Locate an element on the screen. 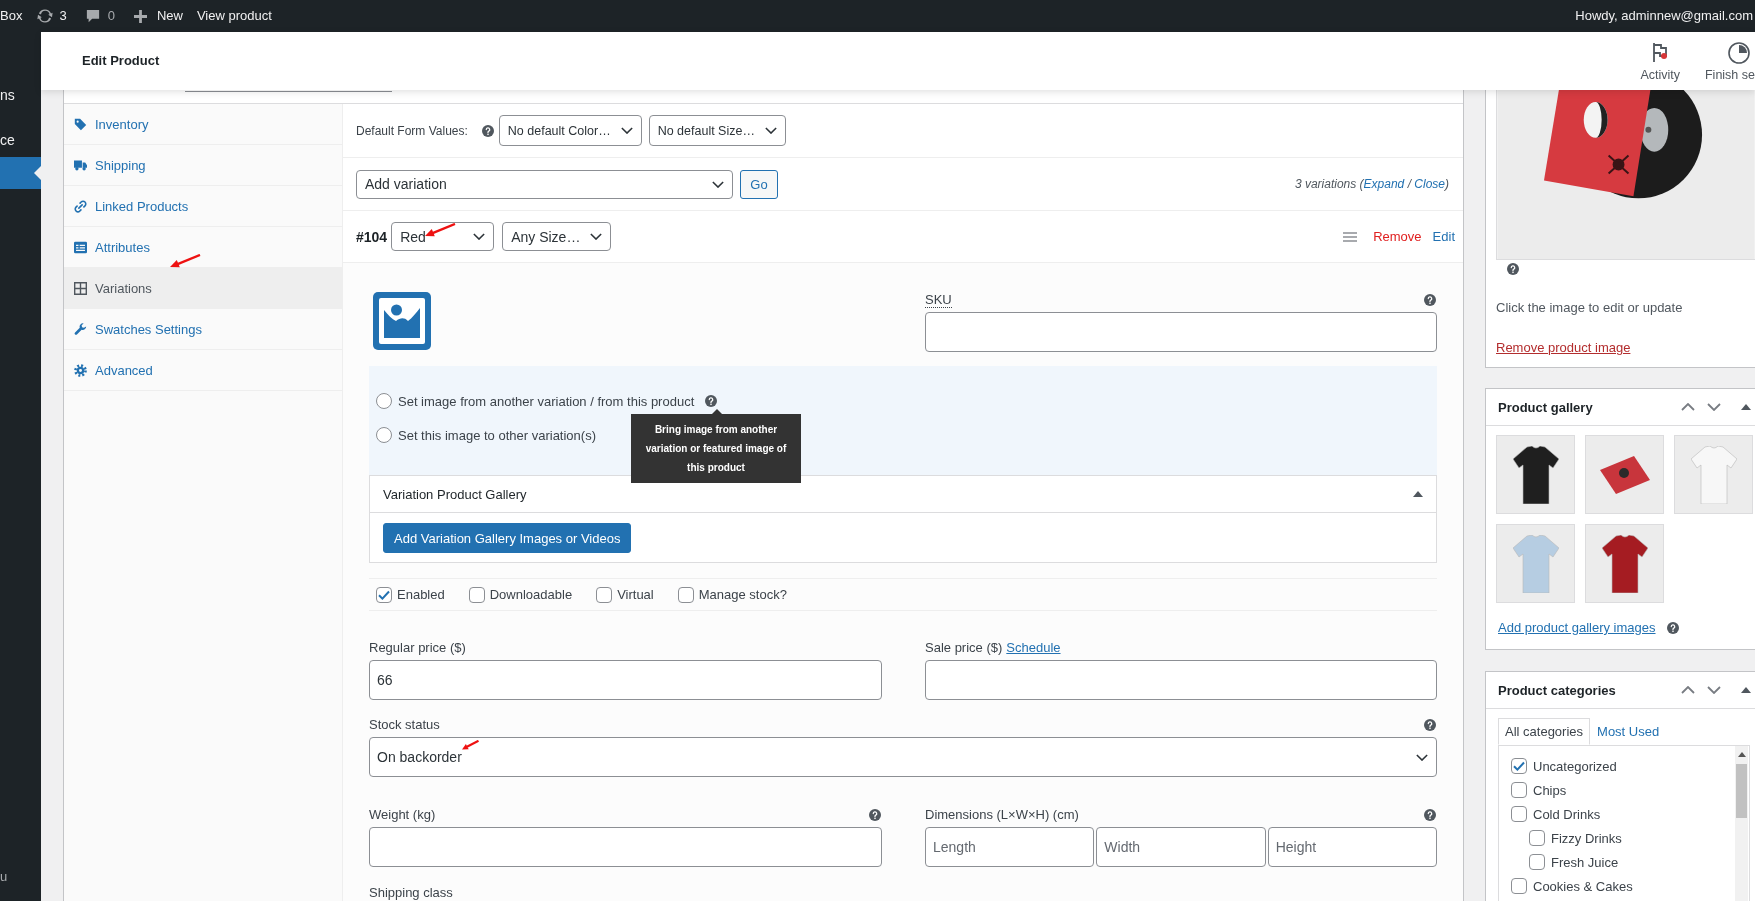 This screenshot has height=901, width=1755. activity-button: Activity is located at coordinates (1660, 66).